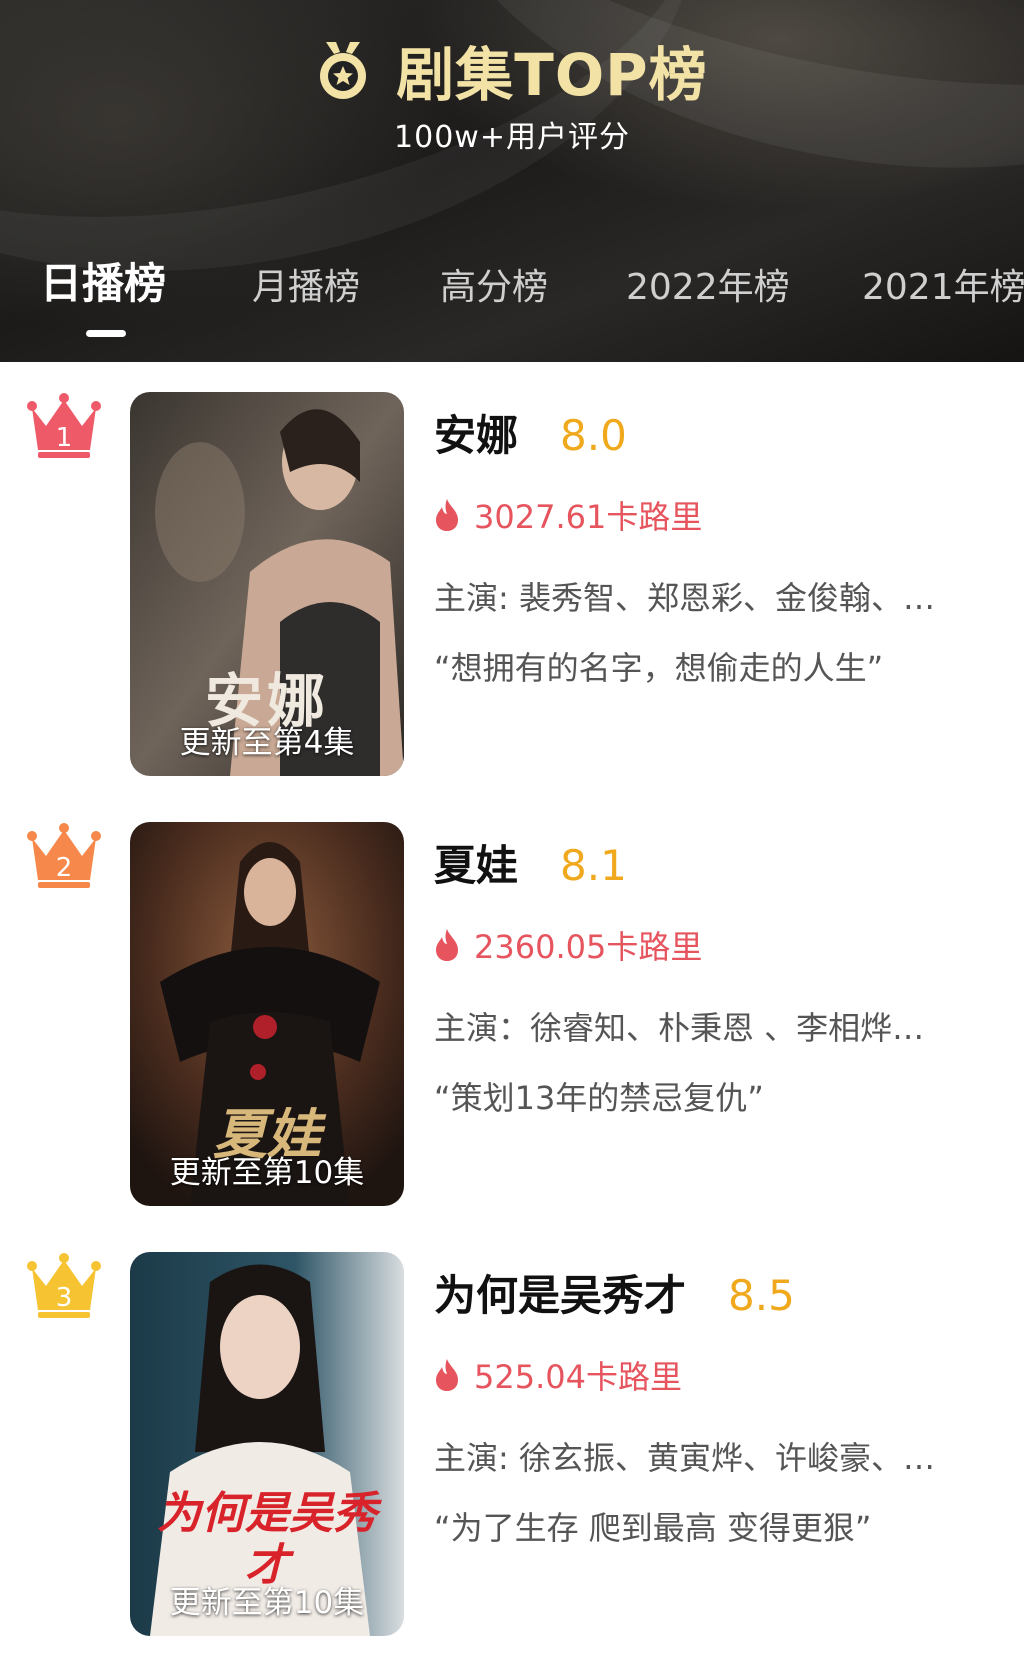 The width and height of the screenshot is (1024, 1665). What do you see at coordinates (267, 1014) in the screenshot?
I see `poster: 夏娃 更新至第10集` at bounding box center [267, 1014].